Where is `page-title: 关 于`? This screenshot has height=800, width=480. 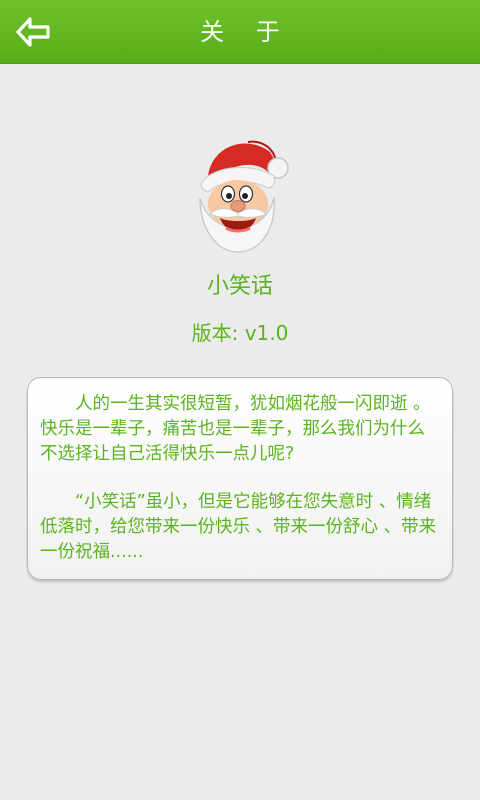
page-title: 关 于 is located at coordinates (246, 32).